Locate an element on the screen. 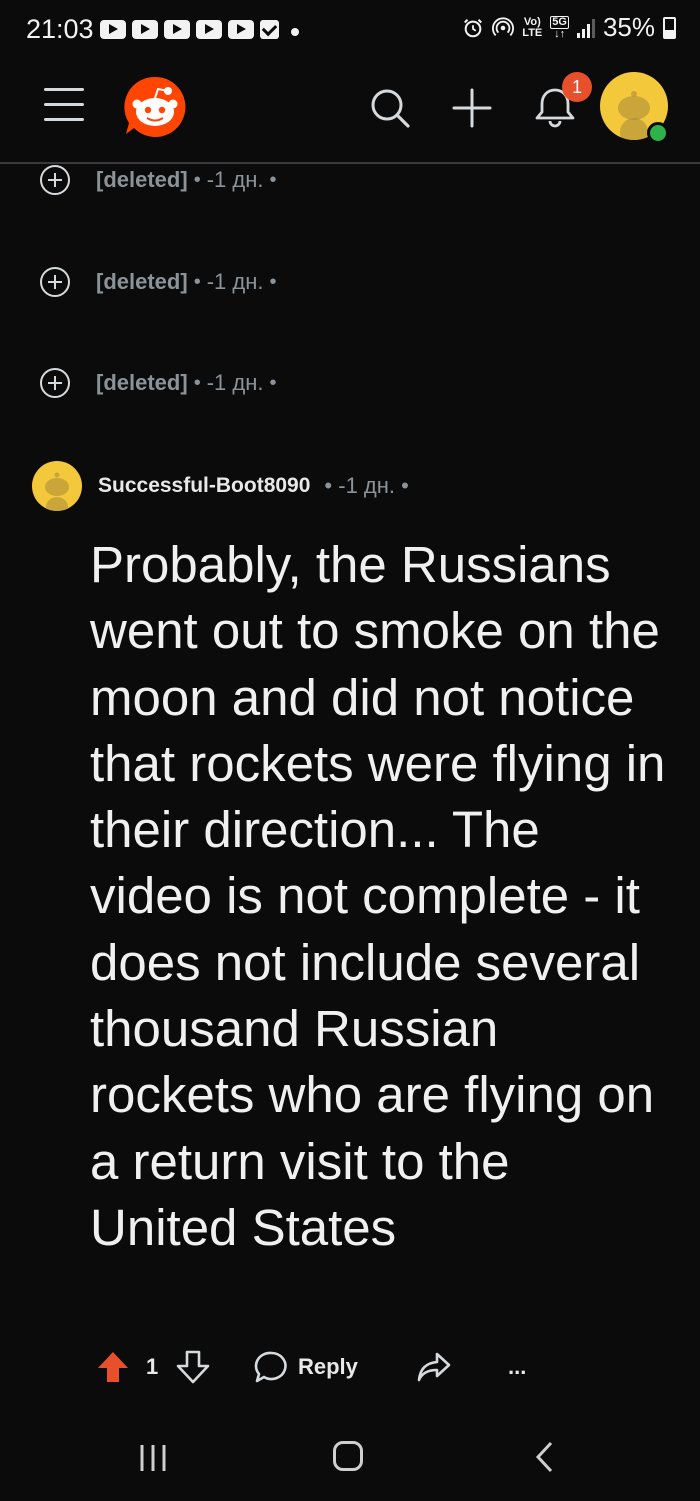 The height and width of the screenshot is (1501, 700). status-bar: 21:03 Vo) LTE 5G ↓↑ 35% is located at coordinates (350, 31).